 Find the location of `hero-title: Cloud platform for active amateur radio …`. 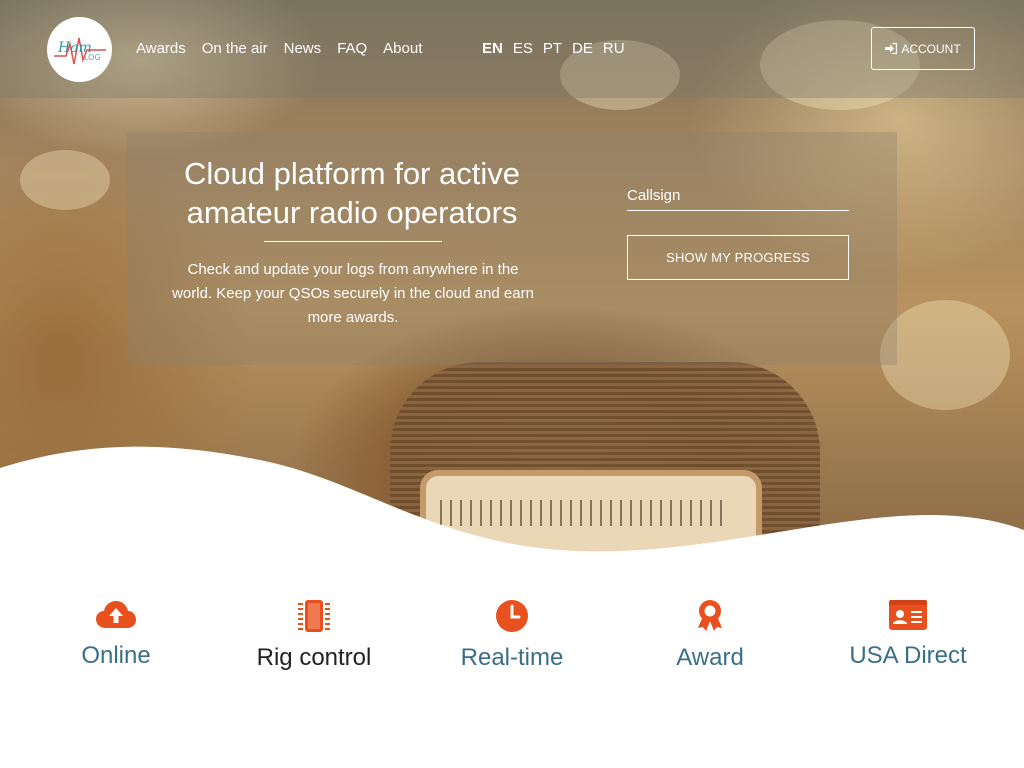

hero-title: Cloud platform for active amateur radio … is located at coordinates (352, 193).